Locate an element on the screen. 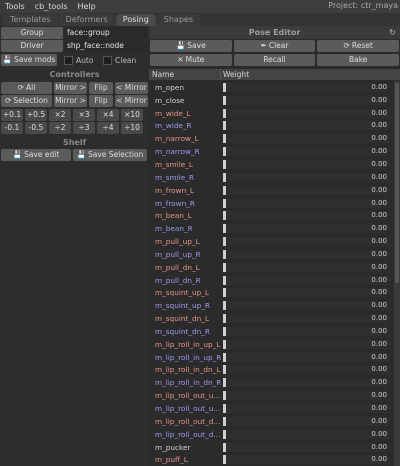  table-row: m_squint_up_L 0.00 is located at coordinates (271, 293).